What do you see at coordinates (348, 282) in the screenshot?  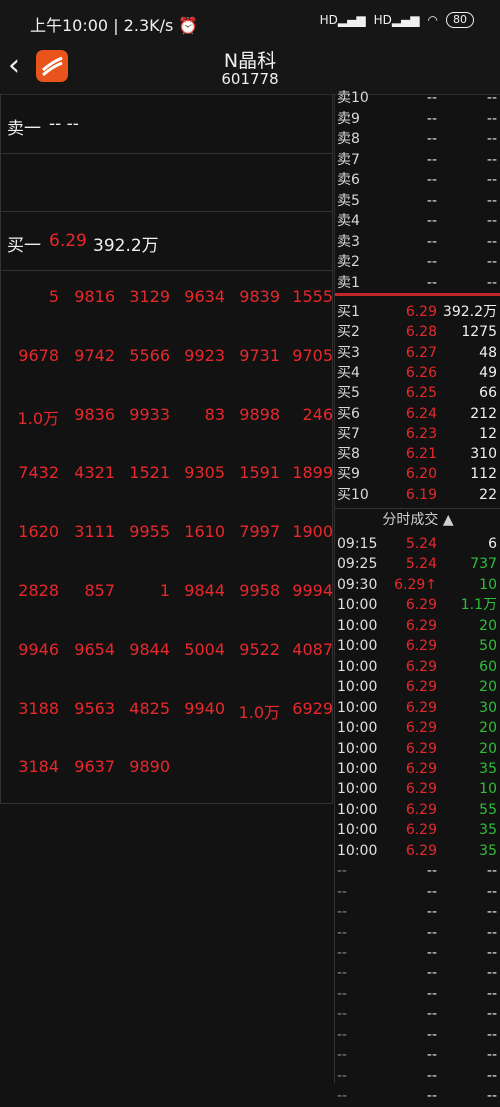 I see `ask-label: 卖1` at bounding box center [348, 282].